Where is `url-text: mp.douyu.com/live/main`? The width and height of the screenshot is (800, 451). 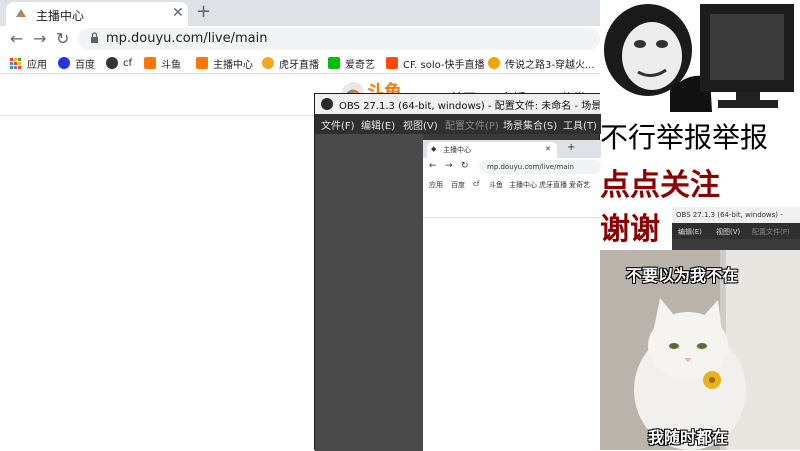
url-text: mp.douyu.com/live/main is located at coordinates (187, 38).